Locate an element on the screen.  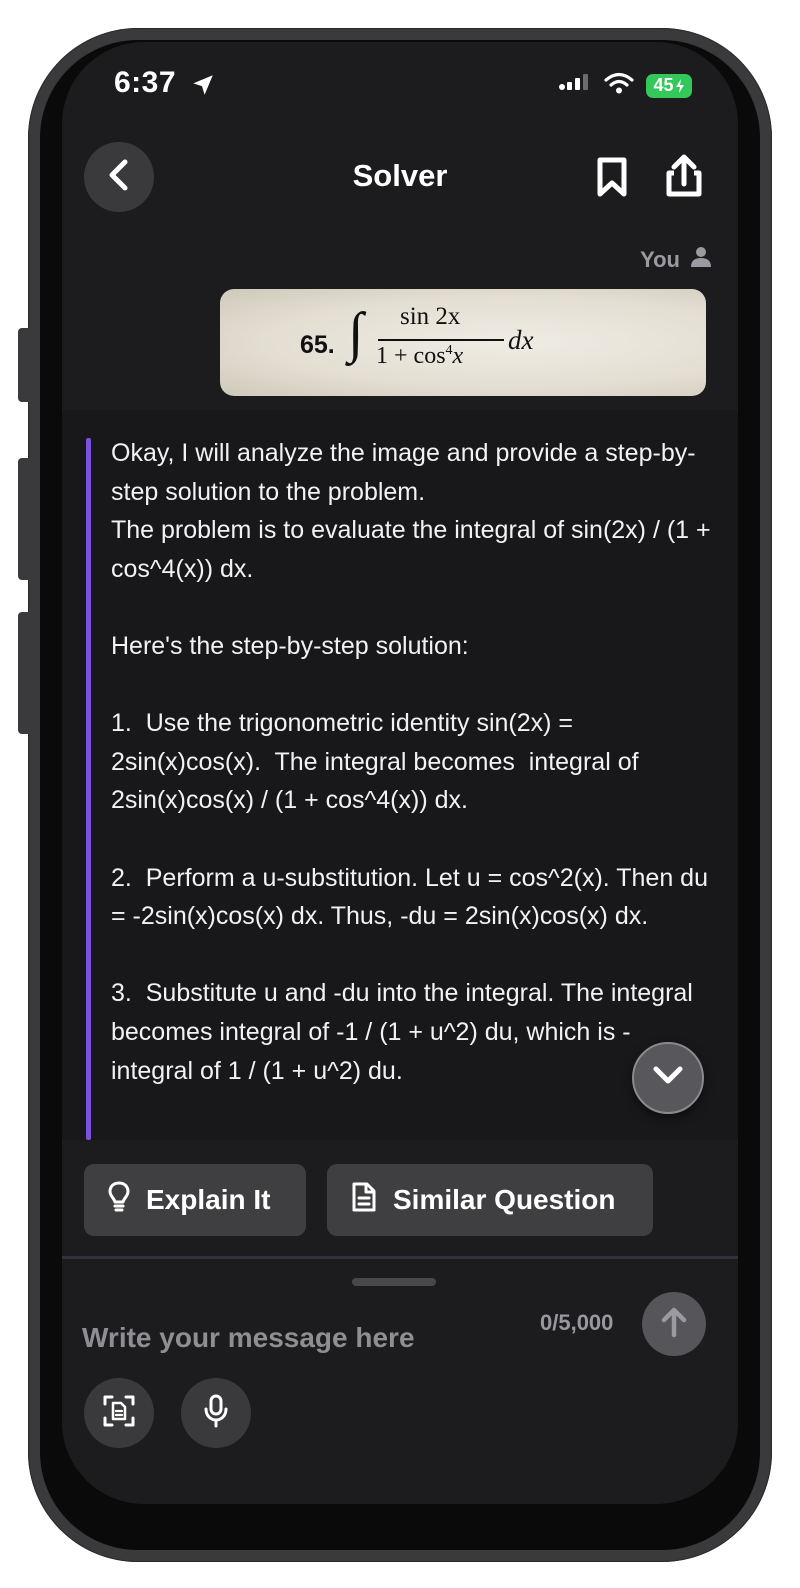
explain-it-button: Explain It is located at coordinates (195, 1200).